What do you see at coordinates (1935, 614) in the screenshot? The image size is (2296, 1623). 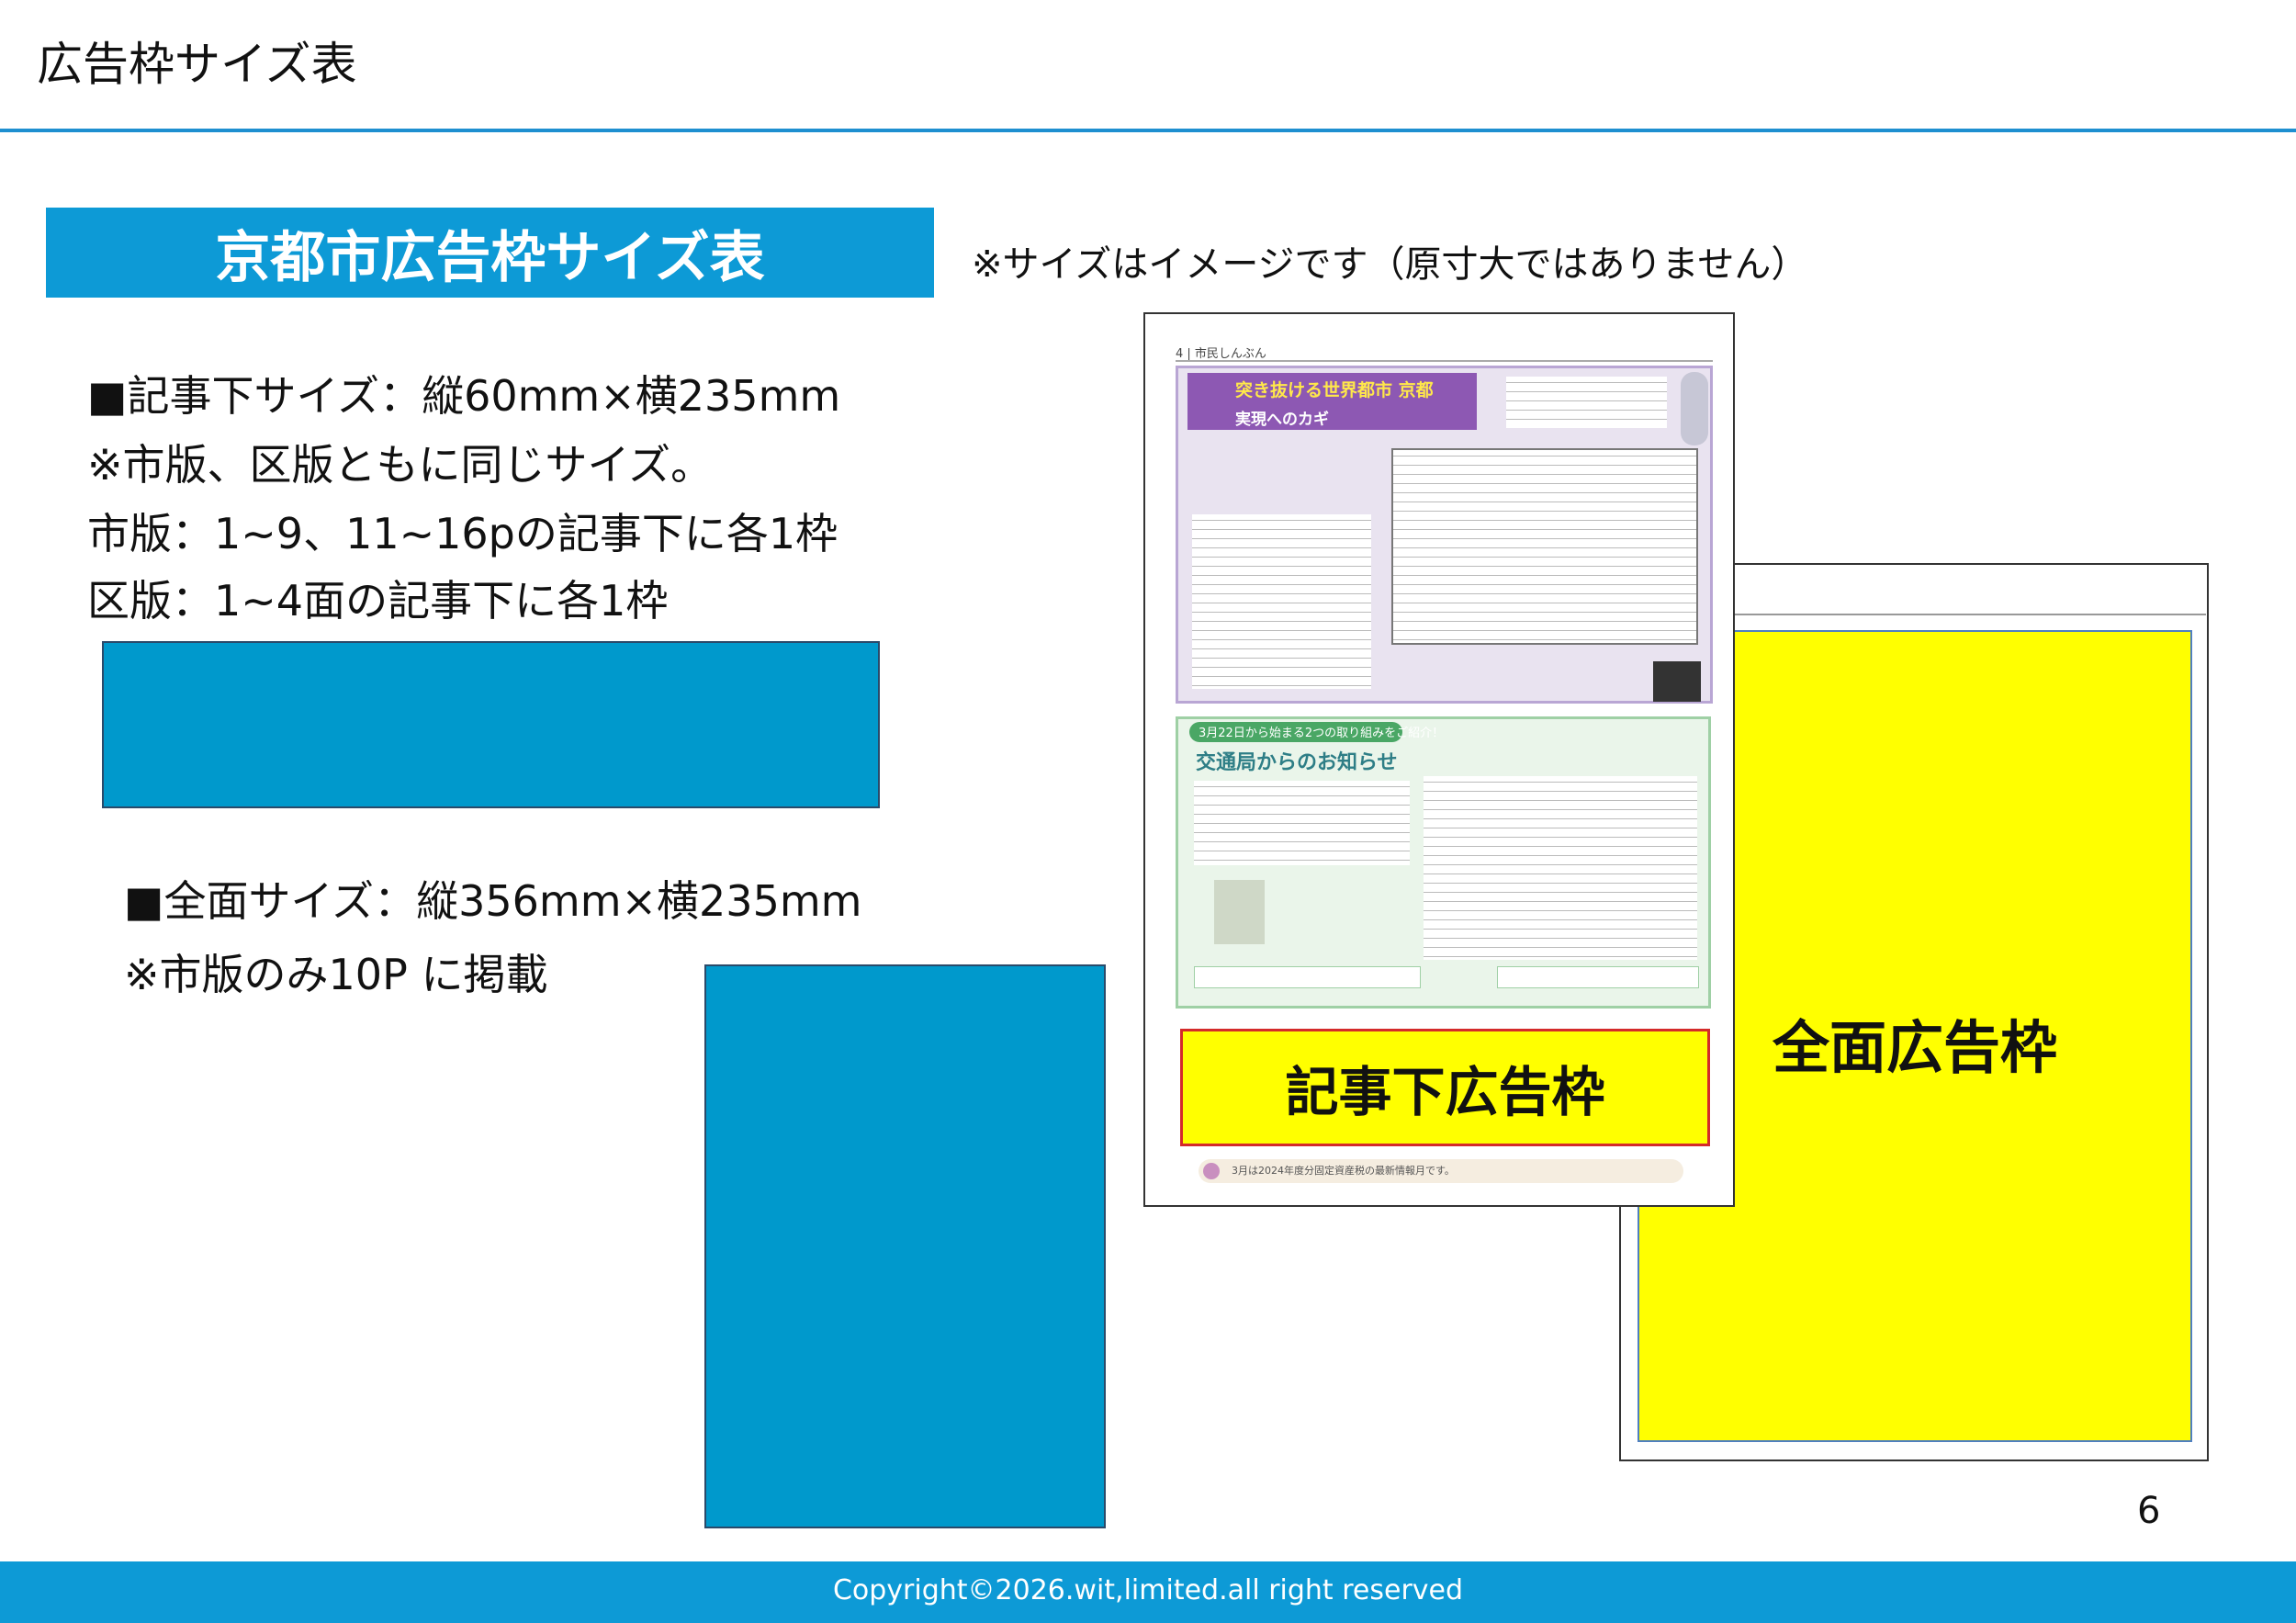 I see `back-page-header-rule` at bounding box center [1935, 614].